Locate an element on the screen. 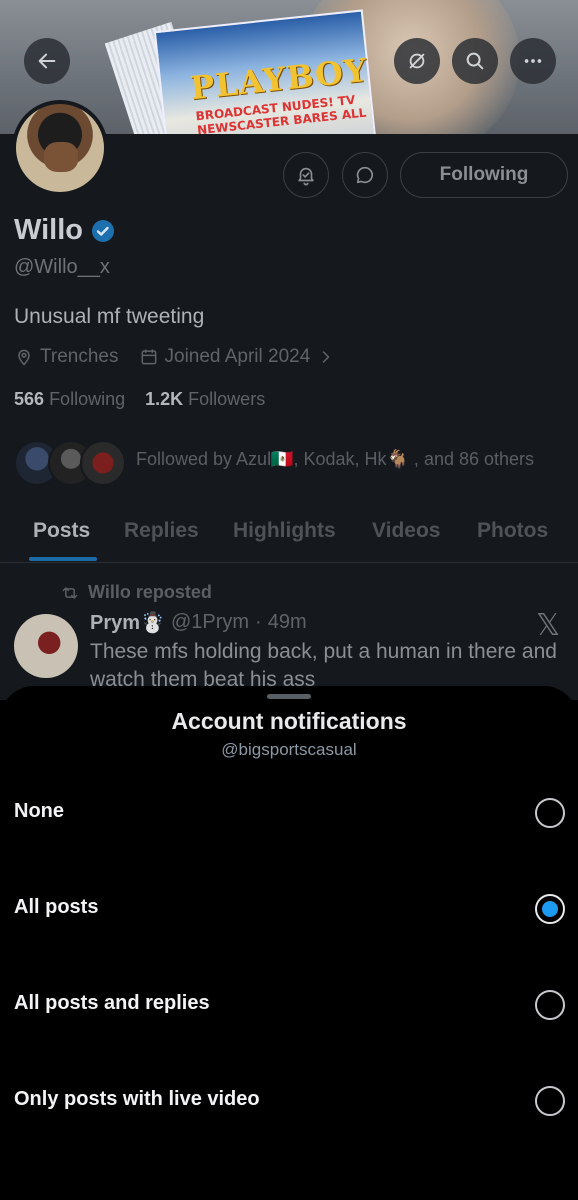 Image resolution: width=578 pixels, height=1200 pixels. notifications-button is located at coordinates (306, 175).